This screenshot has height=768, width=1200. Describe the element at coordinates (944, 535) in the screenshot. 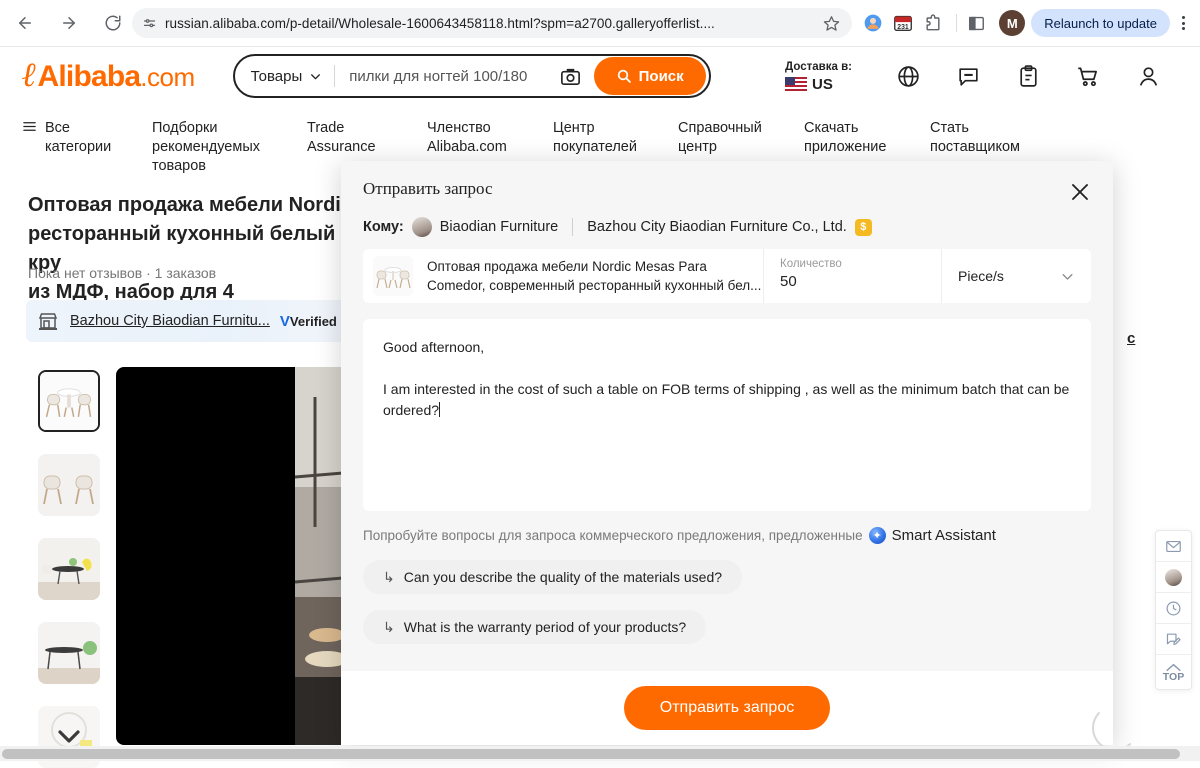

I see `smart-assistant-brand: Smart Assistant` at that location.